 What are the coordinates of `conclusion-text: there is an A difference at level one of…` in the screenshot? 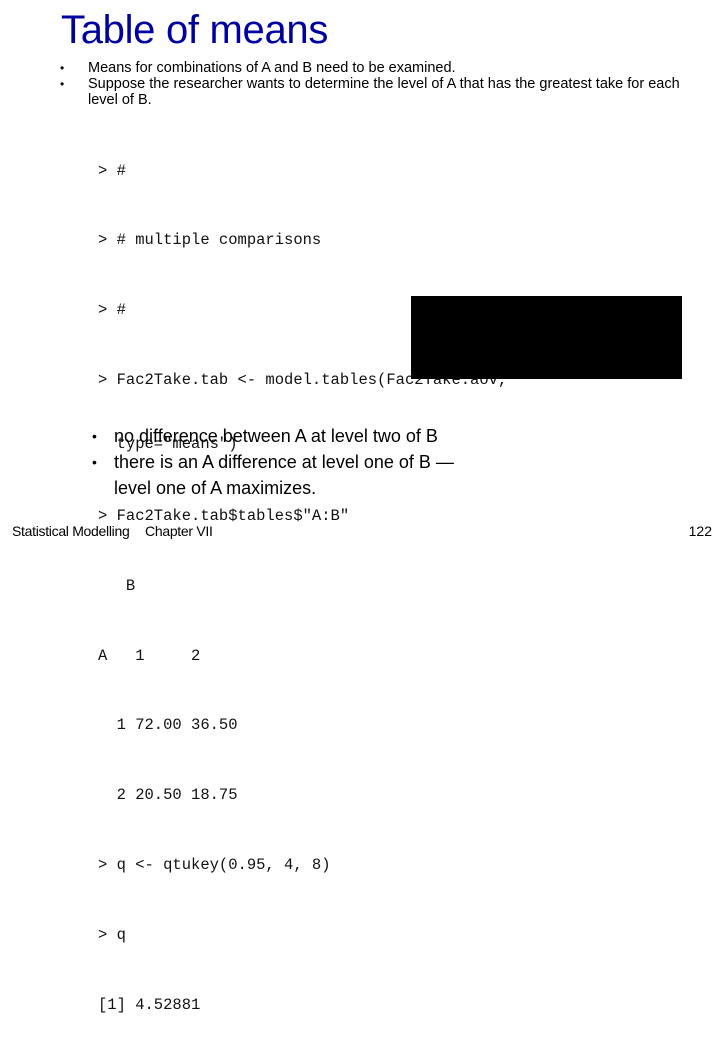 It's located at (284, 462).